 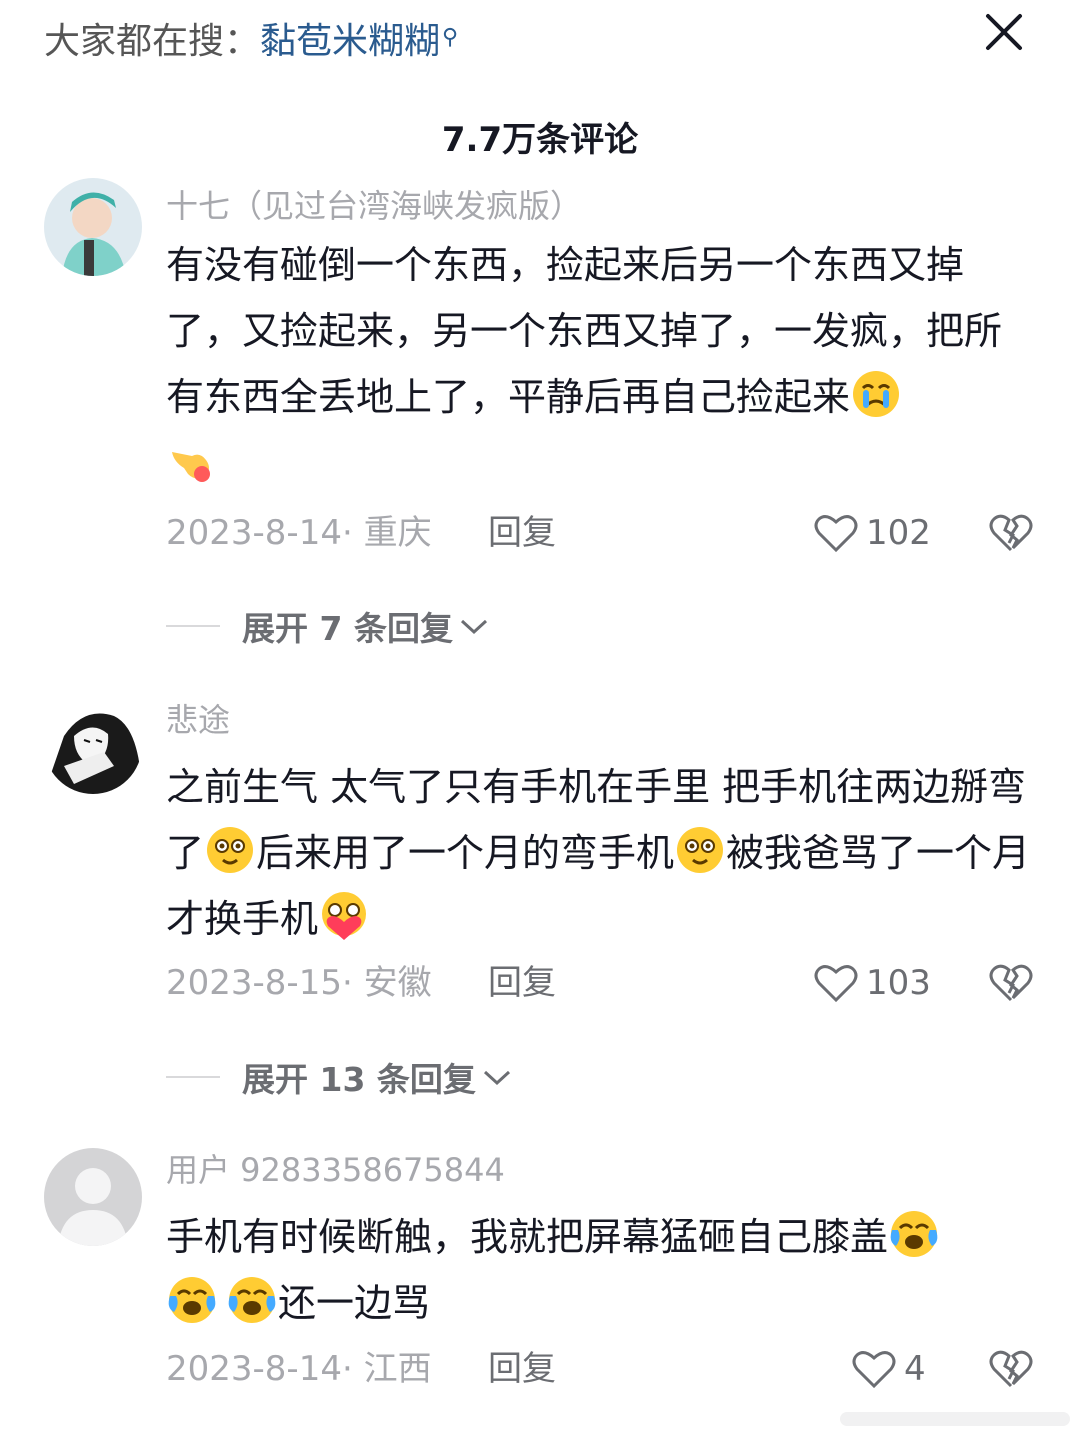 I want to click on expand-replies-button: 展开 13 条回复, so click(x=339, y=1077).